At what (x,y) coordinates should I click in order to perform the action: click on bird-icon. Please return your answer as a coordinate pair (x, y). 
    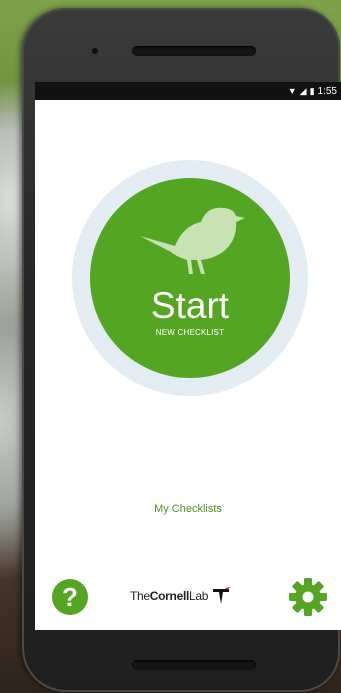
    Looking at the image, I should click on (192, 240).